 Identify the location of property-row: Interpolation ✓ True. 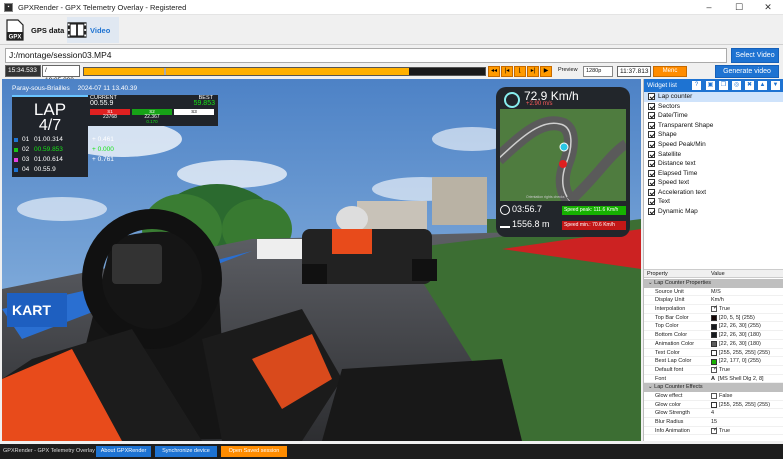
(713, 309).